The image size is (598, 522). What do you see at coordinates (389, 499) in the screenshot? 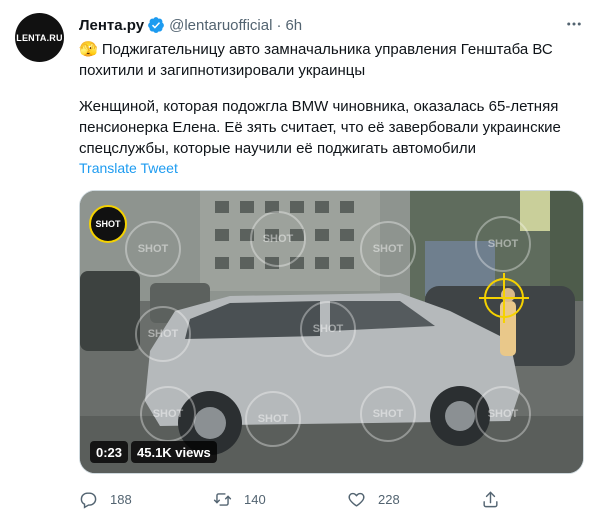
I see `like-count: 228` at bounding box center [389, 499].